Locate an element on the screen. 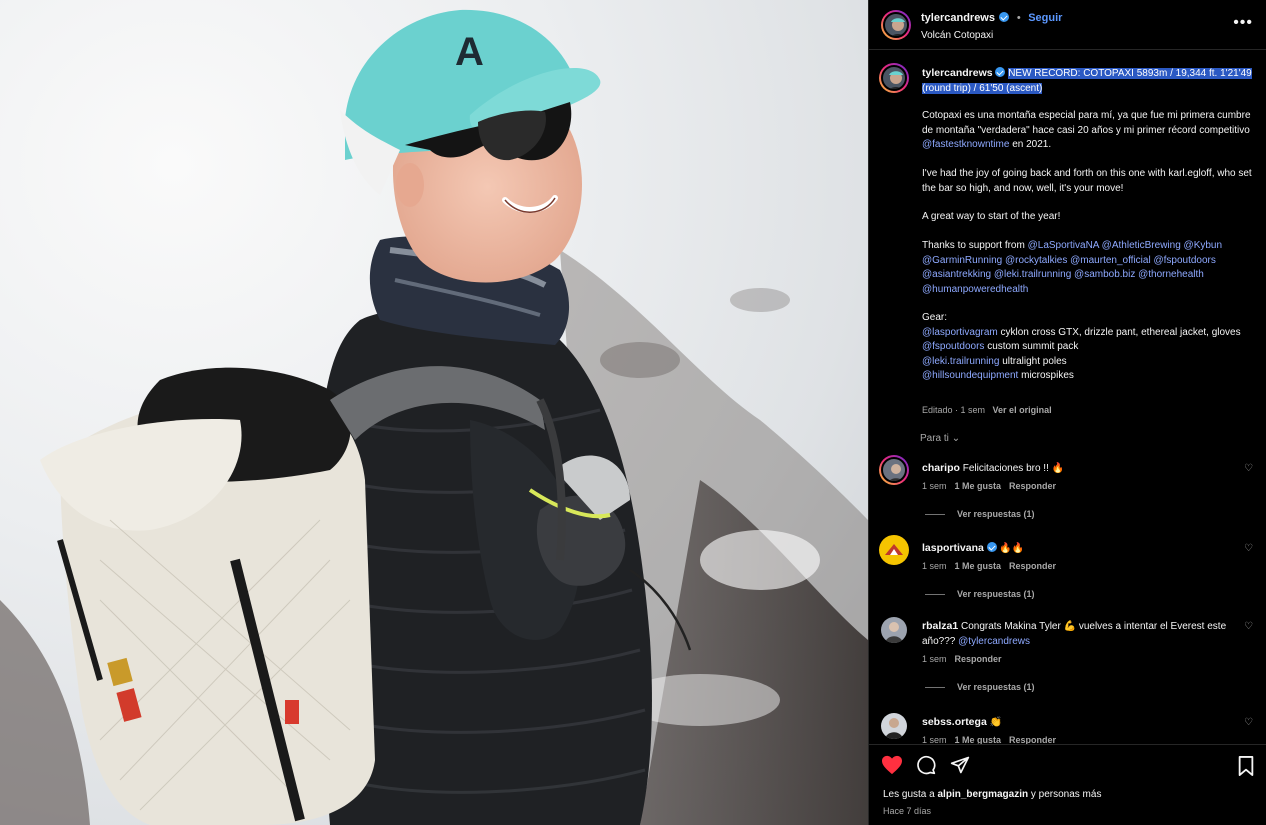  for-you-filter: Para ti ⌄ is located at coordinates (940, 438).